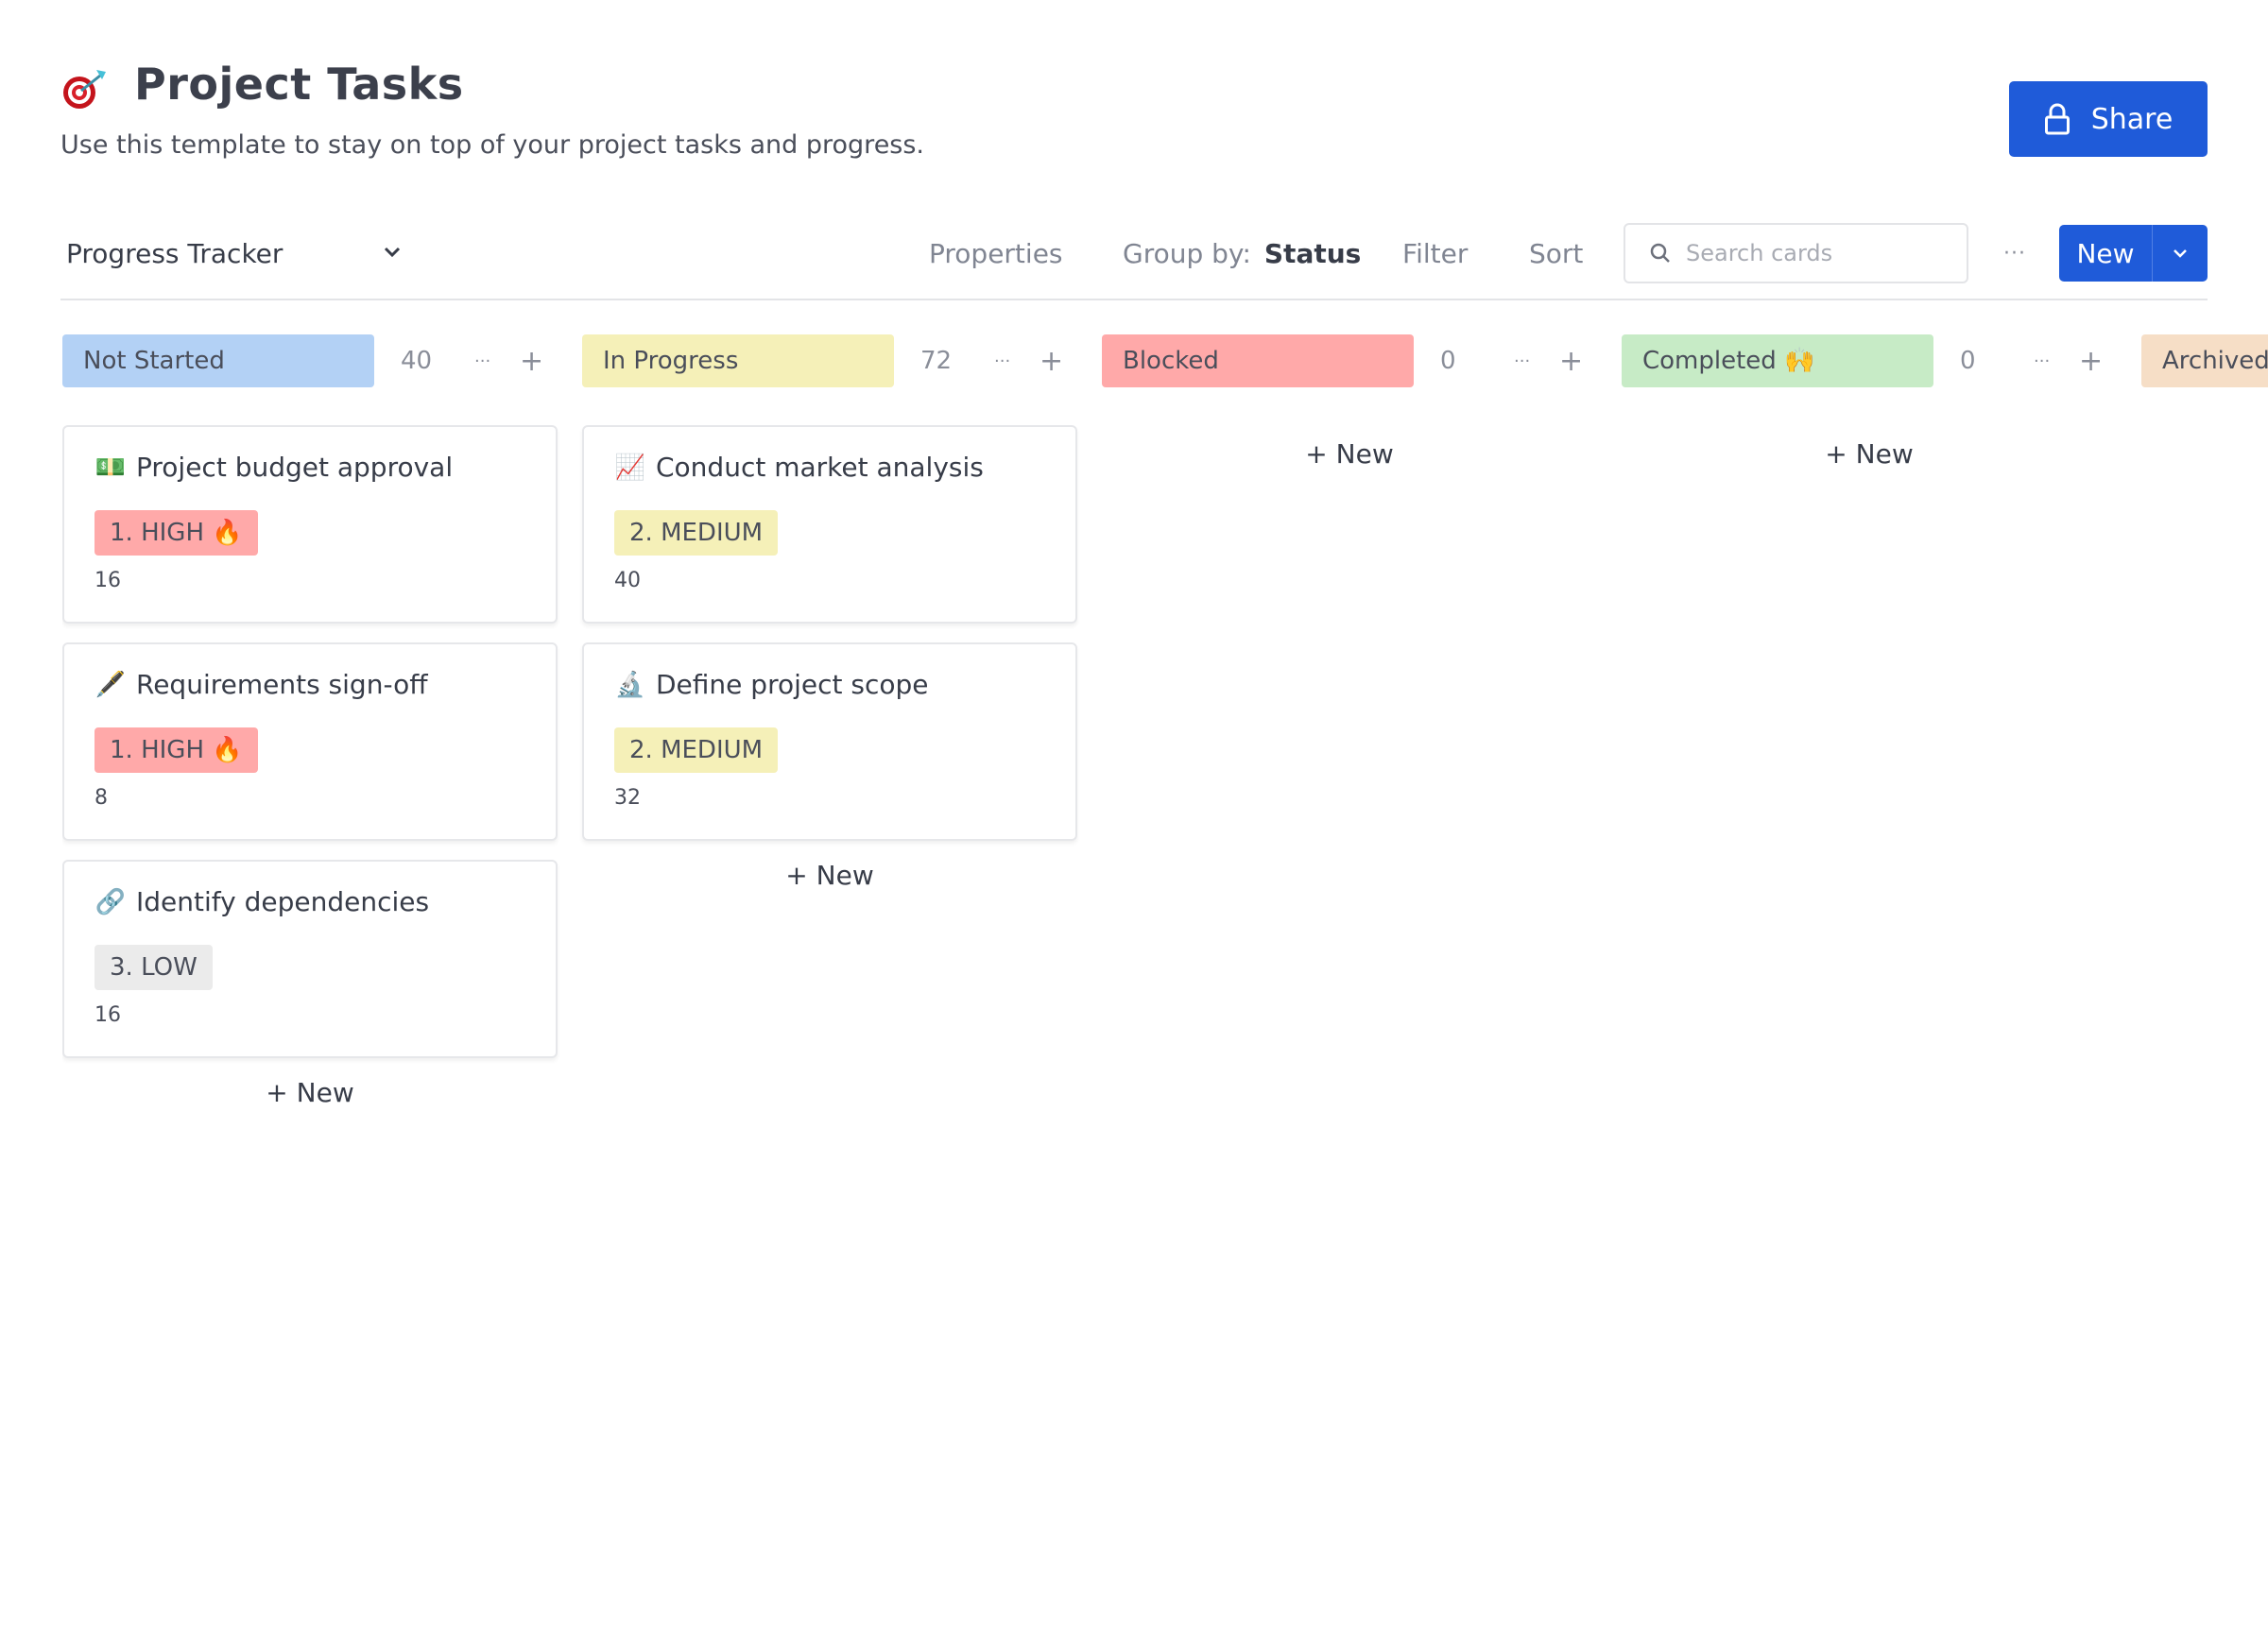  Describe the element at coordinates (110, 685) in the screenshot. I see `pen-icon: 🖋️` at that location.